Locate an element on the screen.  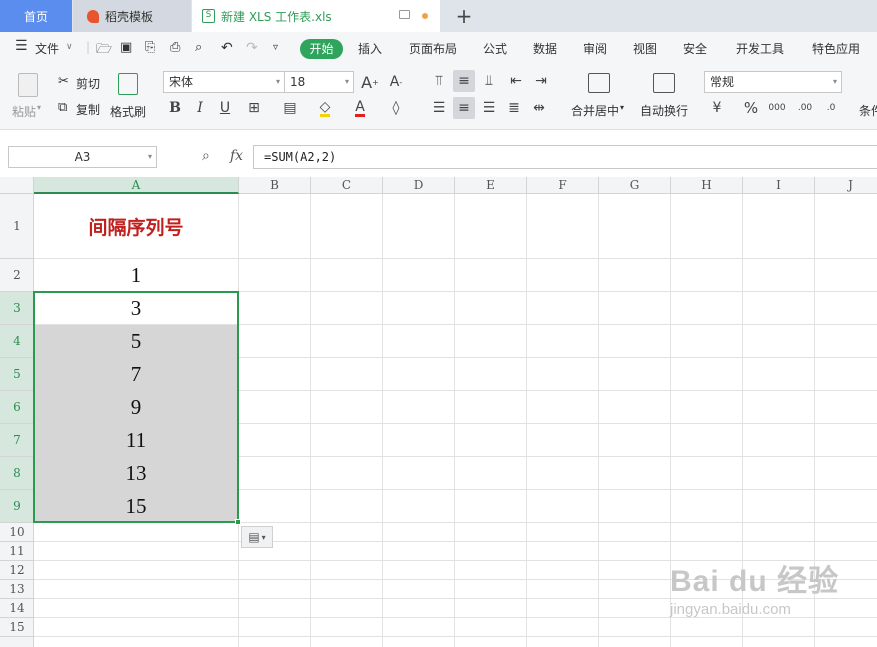
justify-icon: ≣ is located at coordinates (514, 108).